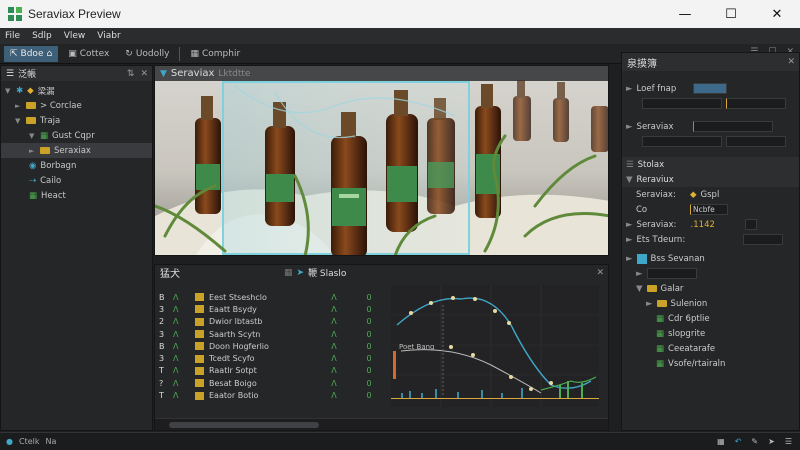  Describe the element at coordinates (394, 365) in the screenshot. I see `marker` at that location.